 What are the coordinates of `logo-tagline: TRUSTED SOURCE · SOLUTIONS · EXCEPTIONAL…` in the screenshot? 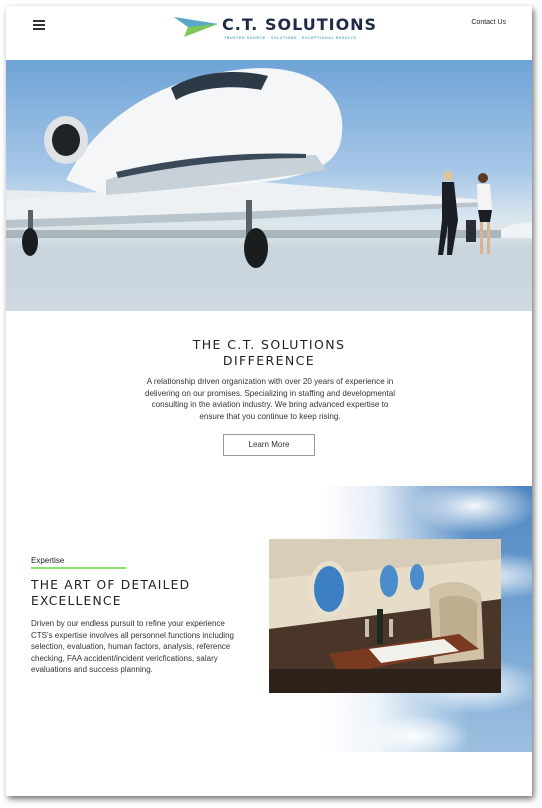 It's located at (290, 38).